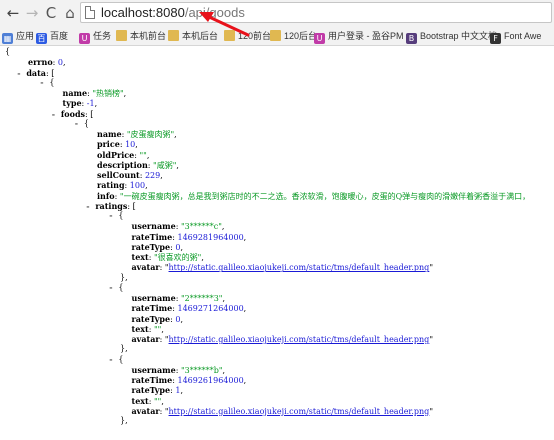  Describe the element at coordinates (316, 12) in the screenshot. I see `address-bar: localhost:8080/api/goods` at that location.